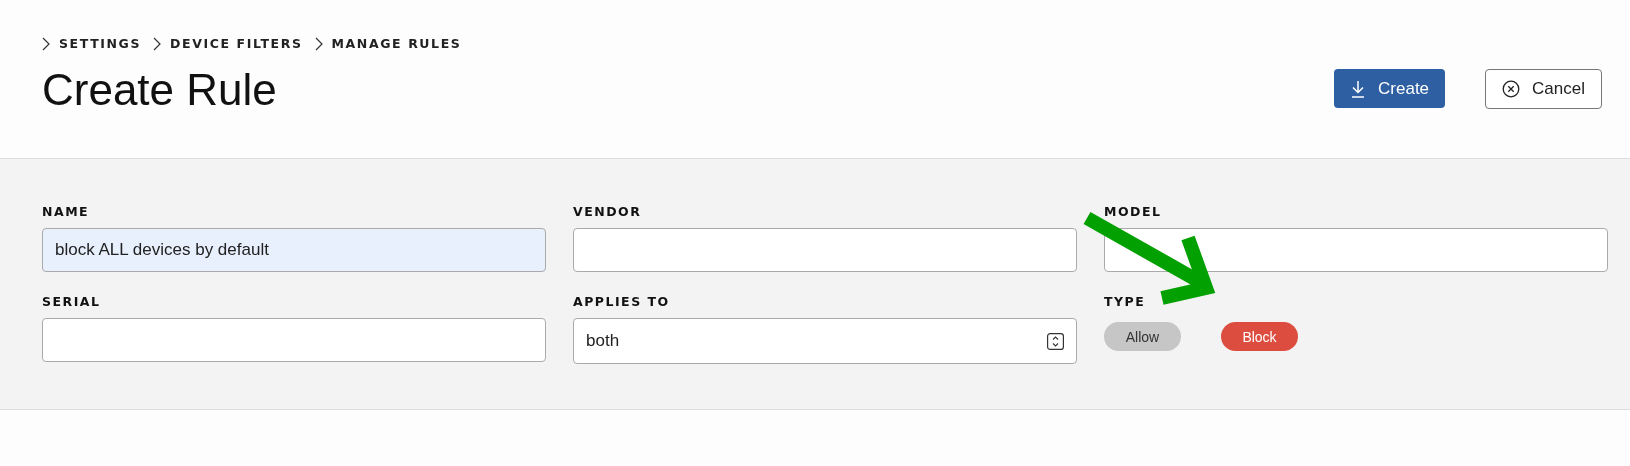 This screenshot has width=1630, height=466. I want to click on stepper-icon, so click(1055, 341).